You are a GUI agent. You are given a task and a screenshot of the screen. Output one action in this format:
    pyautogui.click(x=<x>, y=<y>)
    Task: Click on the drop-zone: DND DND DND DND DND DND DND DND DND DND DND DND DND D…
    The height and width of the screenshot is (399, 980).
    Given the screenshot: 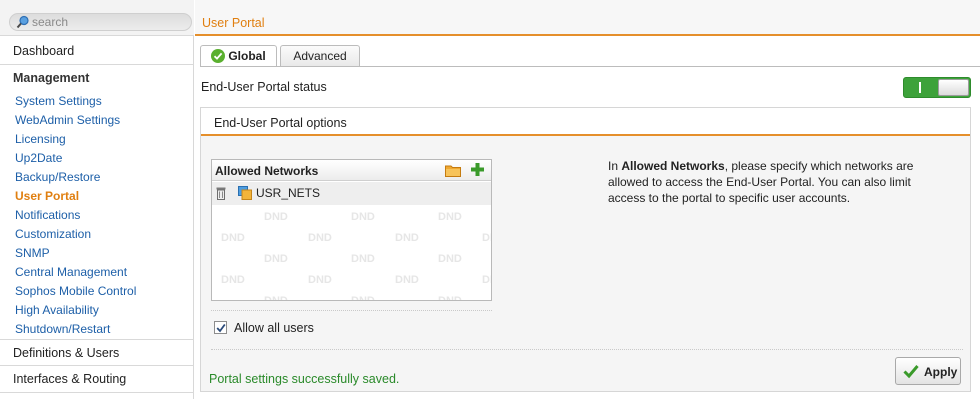 What is the action you would take?
    pyautogui.click(x=351, y=253)
    